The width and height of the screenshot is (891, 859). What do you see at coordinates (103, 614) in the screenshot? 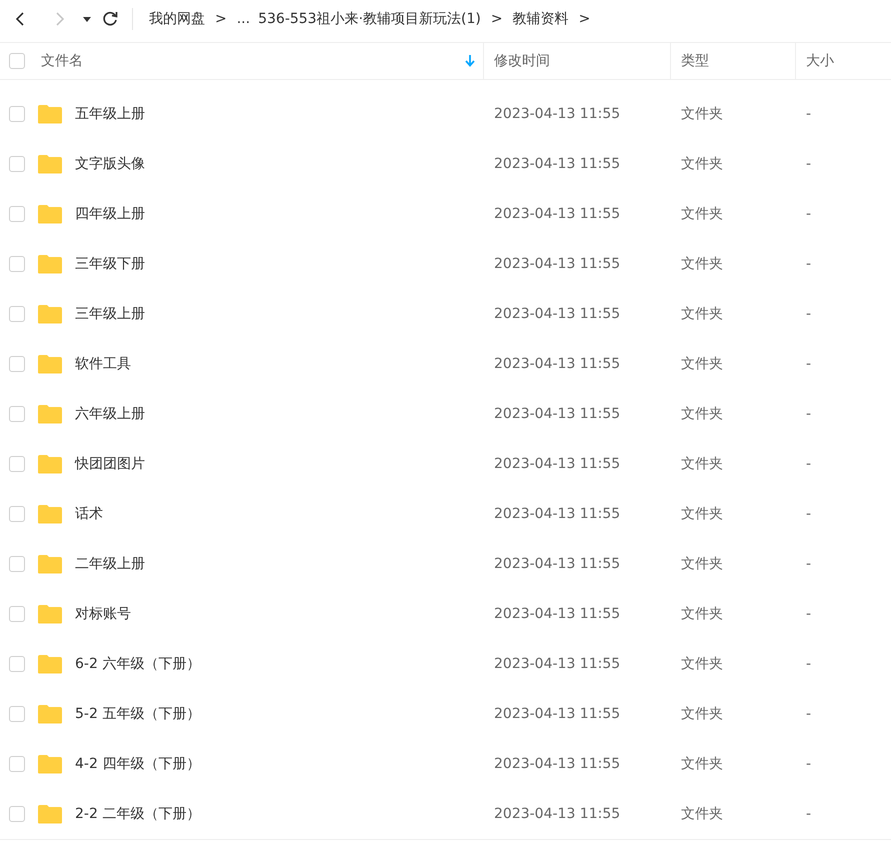
I see `folder-name: 对标账号` at bounding box center [103, 614].